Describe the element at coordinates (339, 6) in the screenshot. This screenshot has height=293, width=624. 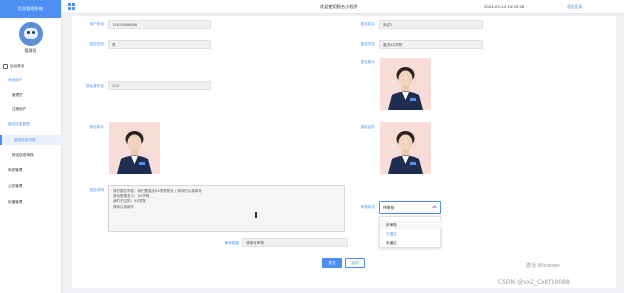
I see `header-title: 欢迎使用报名小程序` at that location.